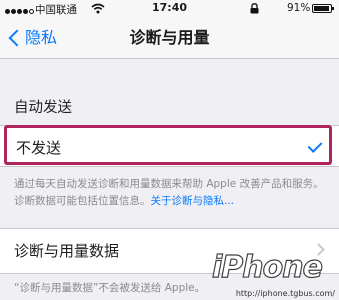  Describe the element at coordinates (254, 8) in the screenshot. I see `lock-icon` at that location.